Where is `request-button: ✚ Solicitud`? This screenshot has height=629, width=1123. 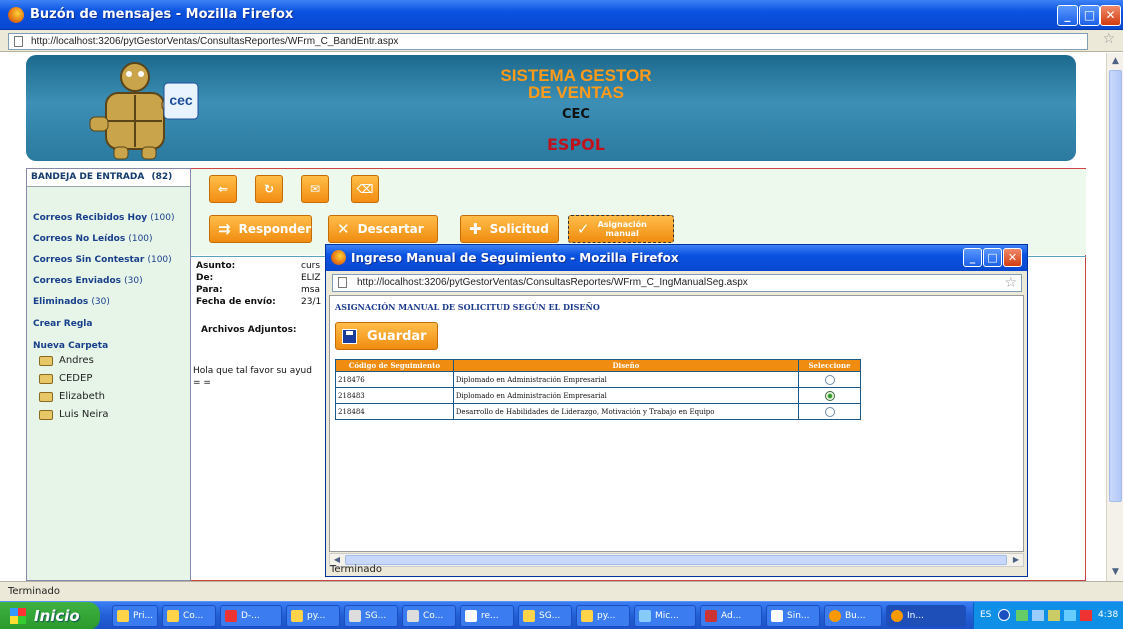 request-button: ✚ Solicitud is located at coordinates (509, 229).